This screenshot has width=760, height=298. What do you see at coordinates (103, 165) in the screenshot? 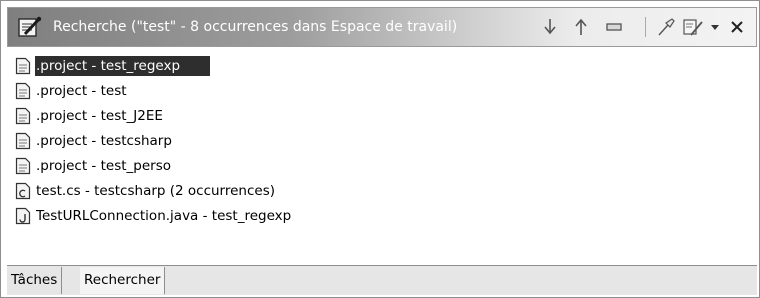
I see `result-label: .project - test_perso` at bounding box center [103, 165].